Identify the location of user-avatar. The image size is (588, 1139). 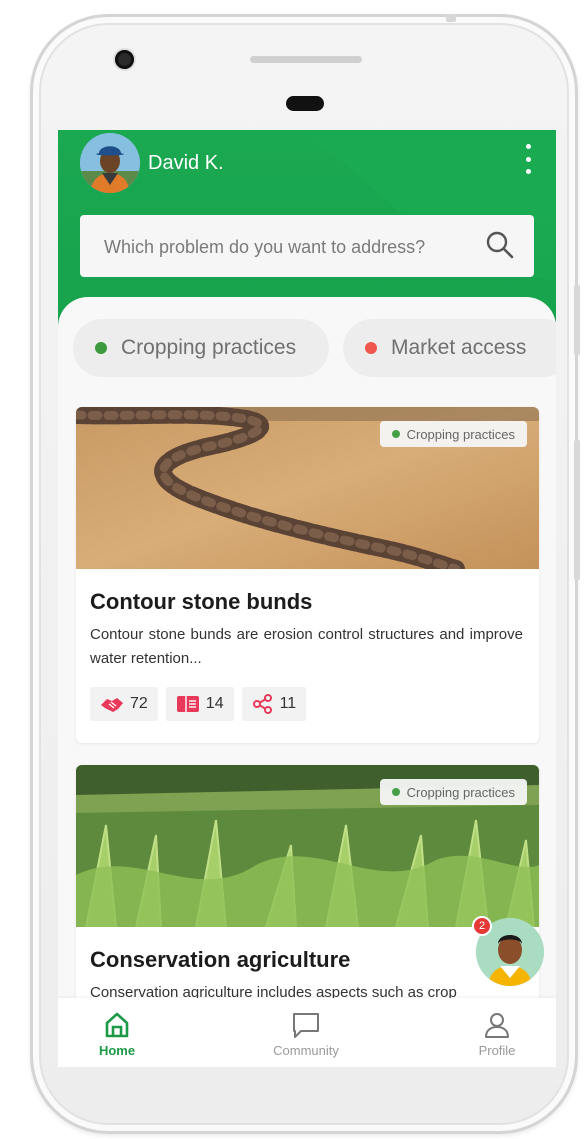
(110, 163).